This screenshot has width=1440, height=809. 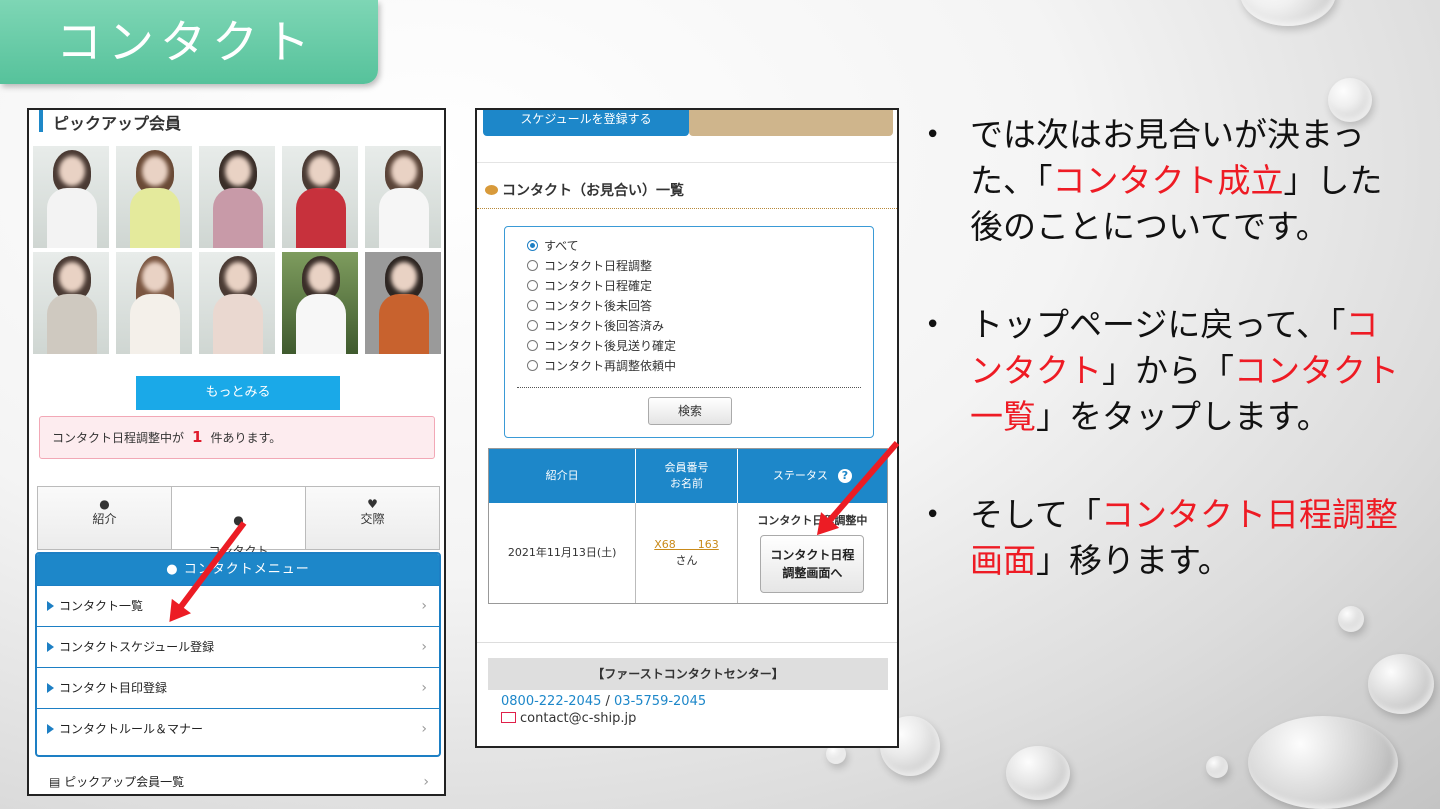 I want to click on help-icon: ?, so click(x=844, y=476).